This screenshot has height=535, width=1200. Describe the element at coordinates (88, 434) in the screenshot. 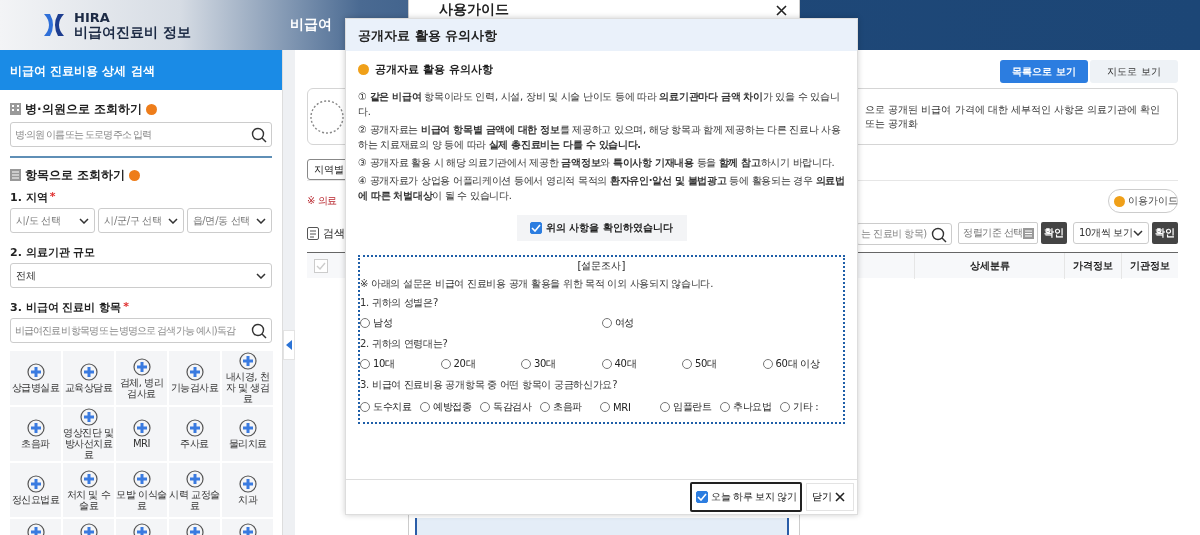

I see `category-tile: 영상진단 및 방사선치료료` at that location.